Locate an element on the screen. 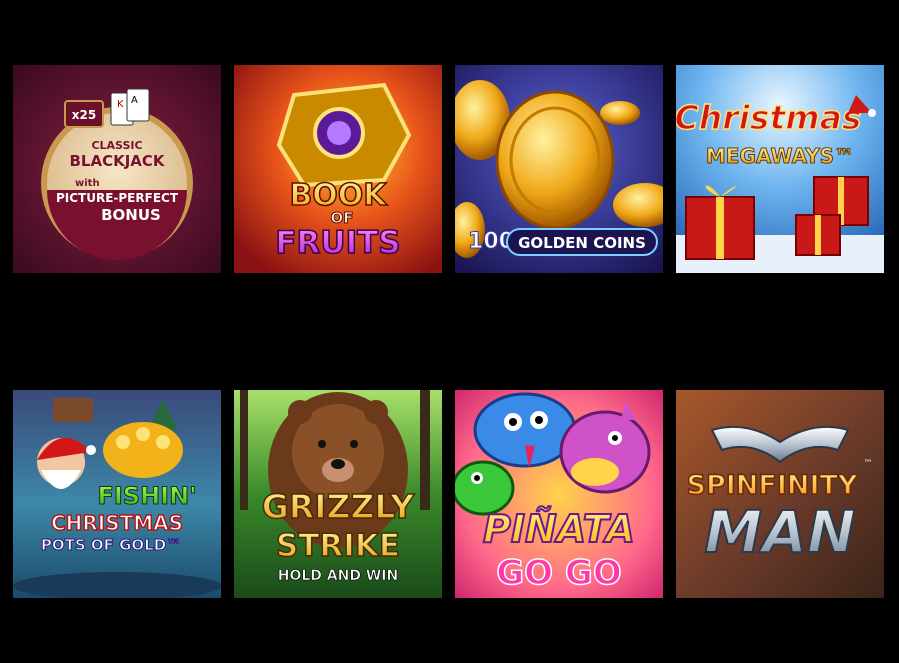 The height and width of the screenshot is (663, 899). svg-text: BONUS is located at coordinates (131, 215).